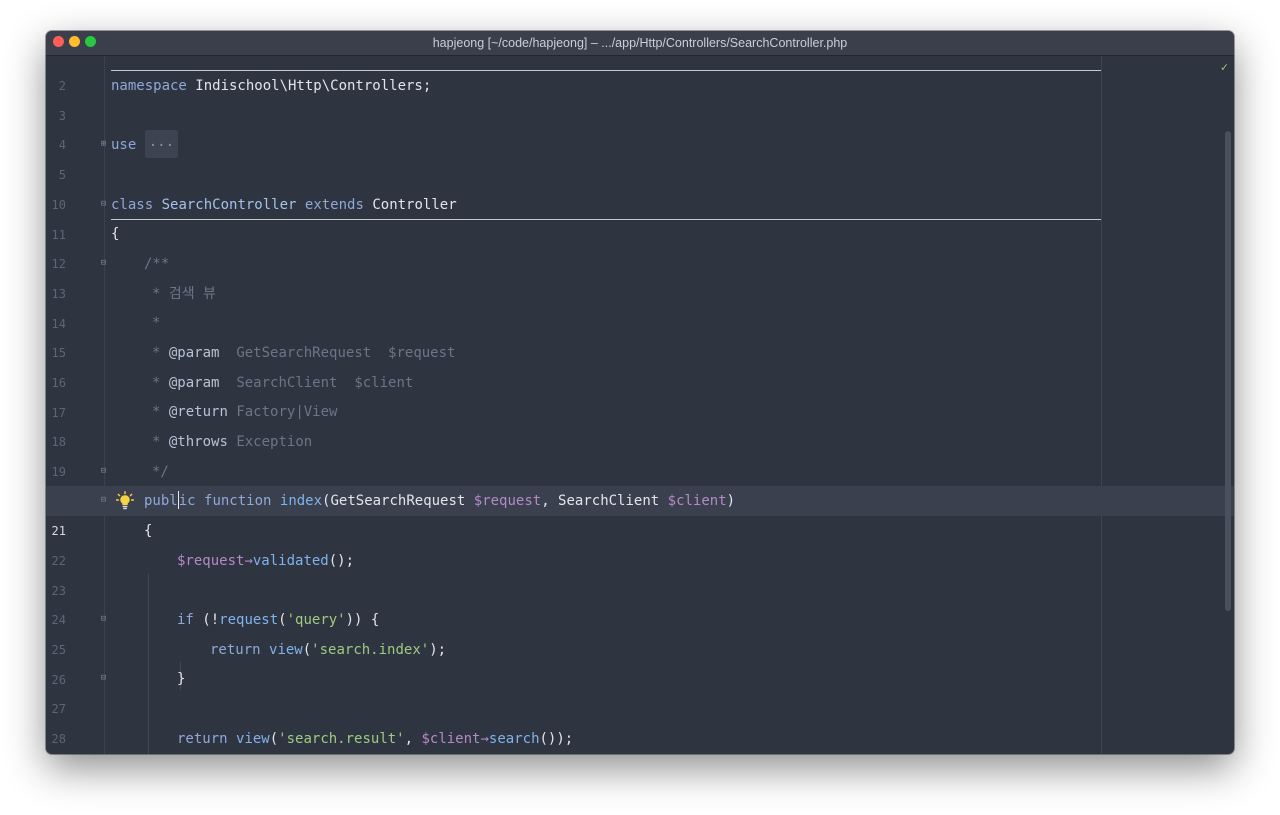  What do you see at coordinates (206, 620) in the screenshot?
I see `punctuation: (!` at bounding box center [206, 620].